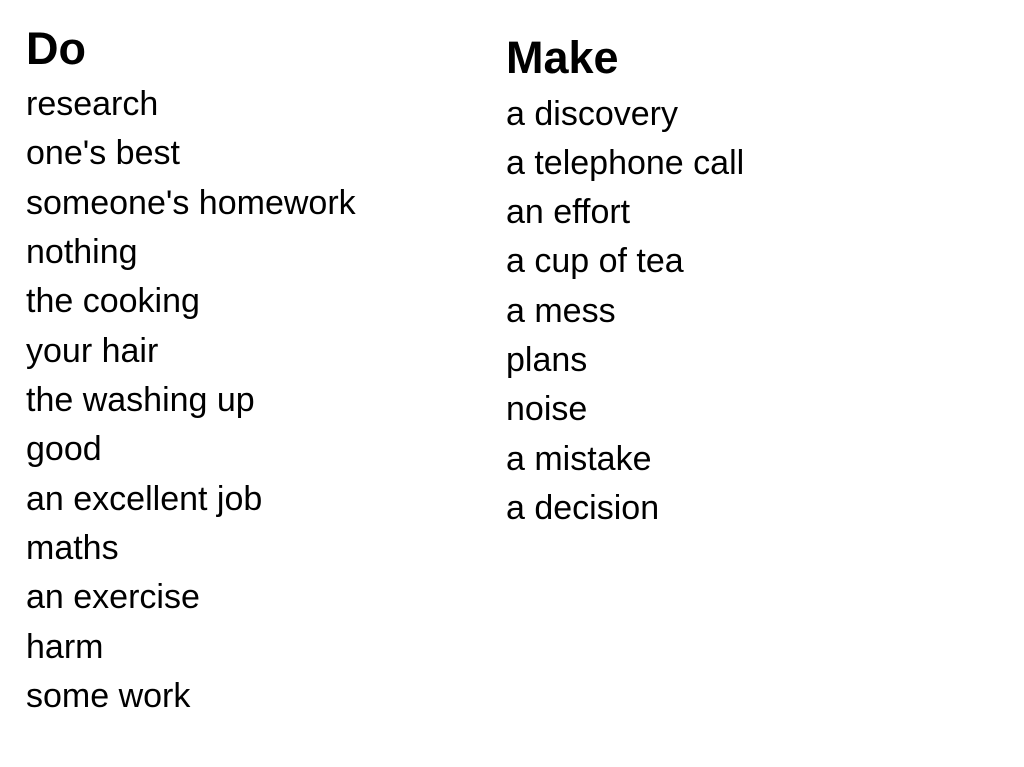 Image resolution: width=1024 pixels, height=767 pixels. What do you see at coordinates (108, 695) in the screenshot?
I see `list-item: some work` at bounding box center [108, 695].